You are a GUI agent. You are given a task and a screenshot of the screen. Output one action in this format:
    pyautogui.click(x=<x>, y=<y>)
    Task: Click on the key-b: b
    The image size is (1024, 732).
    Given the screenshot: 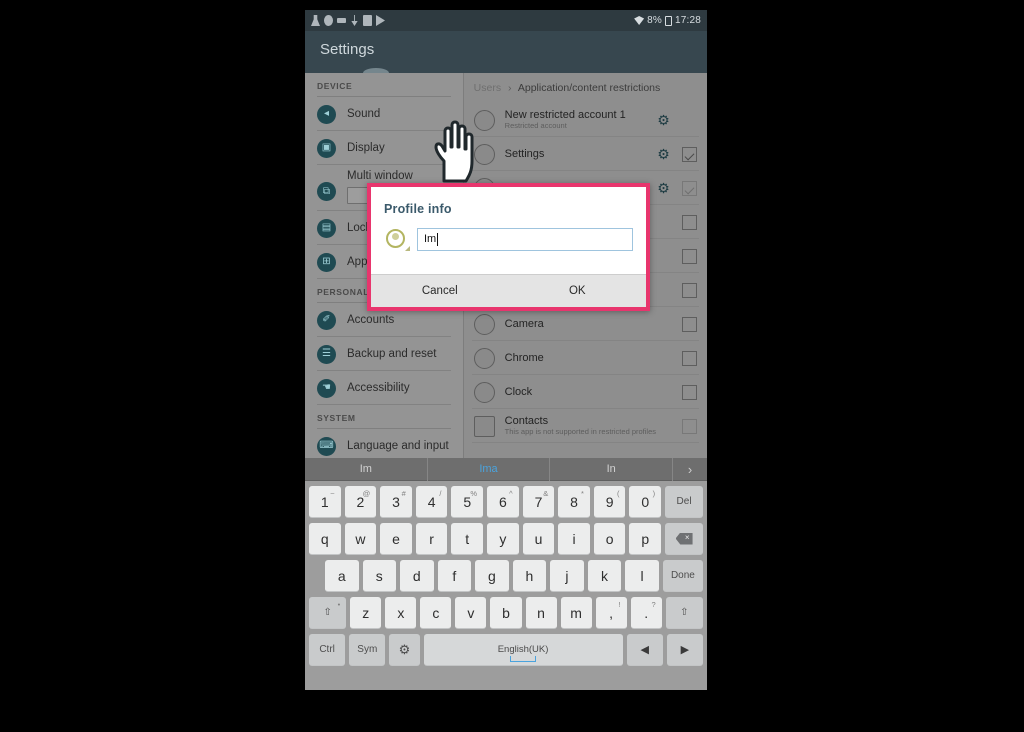 What is the action you would take?
    pyautogui.click(x=506, y=613)
    